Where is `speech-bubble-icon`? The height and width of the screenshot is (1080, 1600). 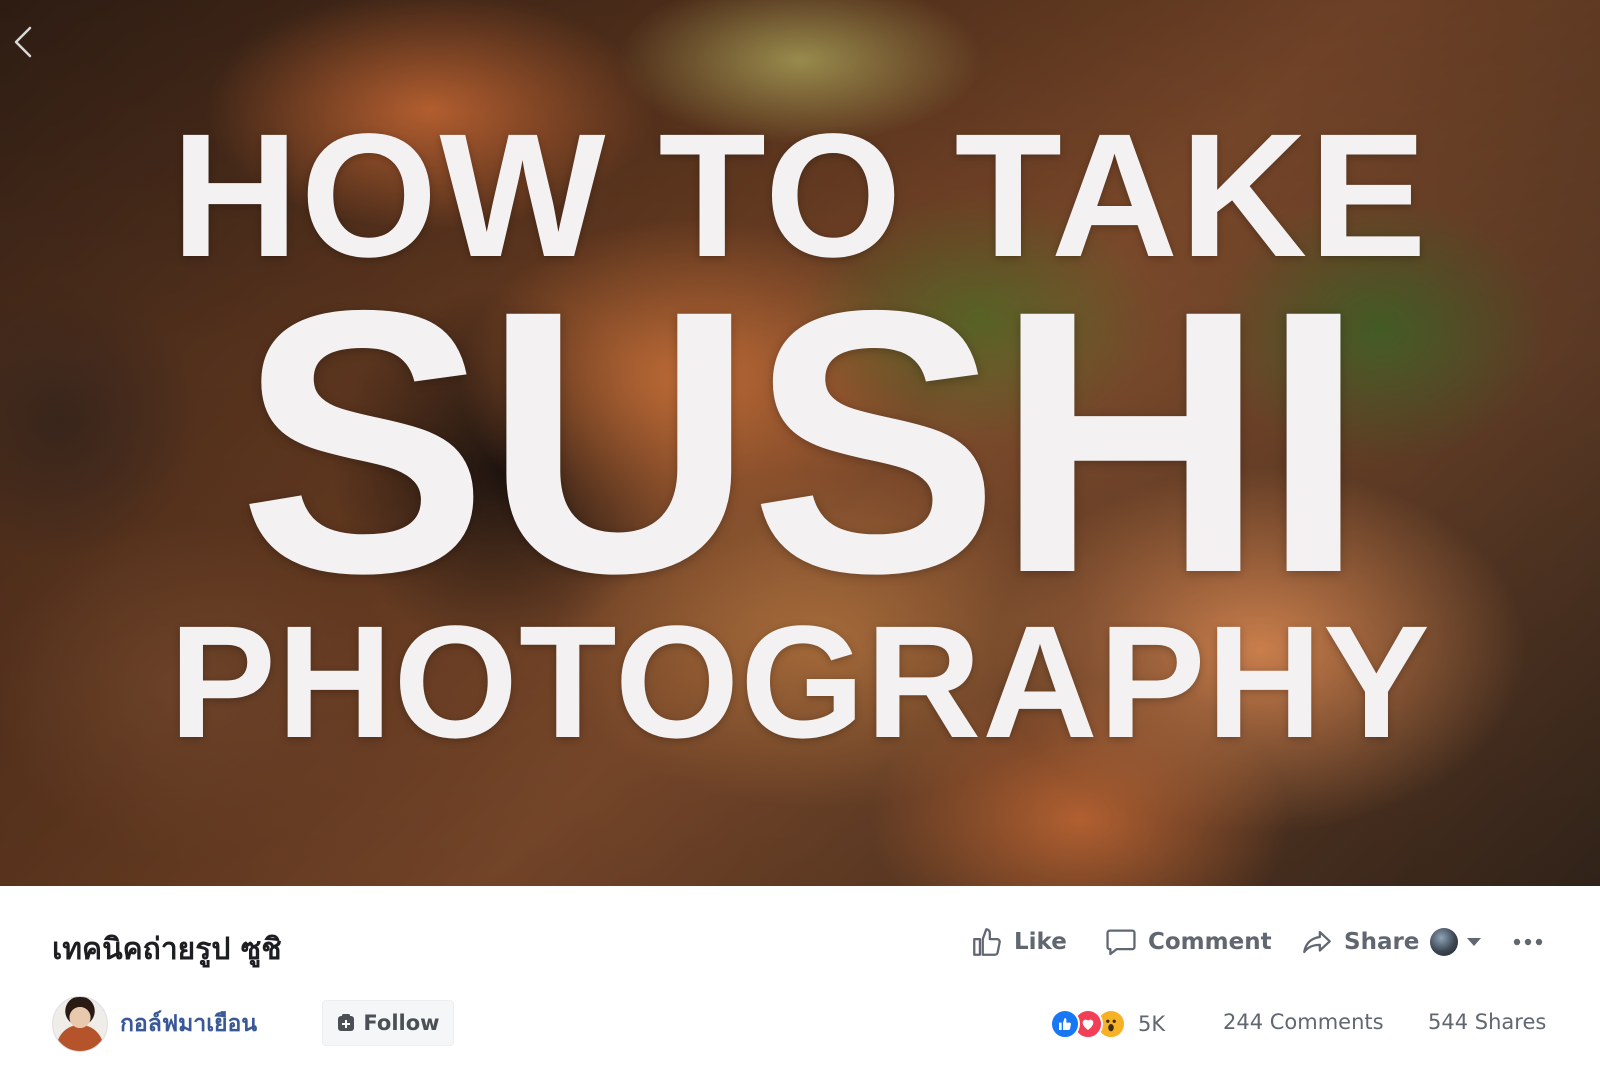
speech-bubble-icon is located at coordinates (1121, 942).